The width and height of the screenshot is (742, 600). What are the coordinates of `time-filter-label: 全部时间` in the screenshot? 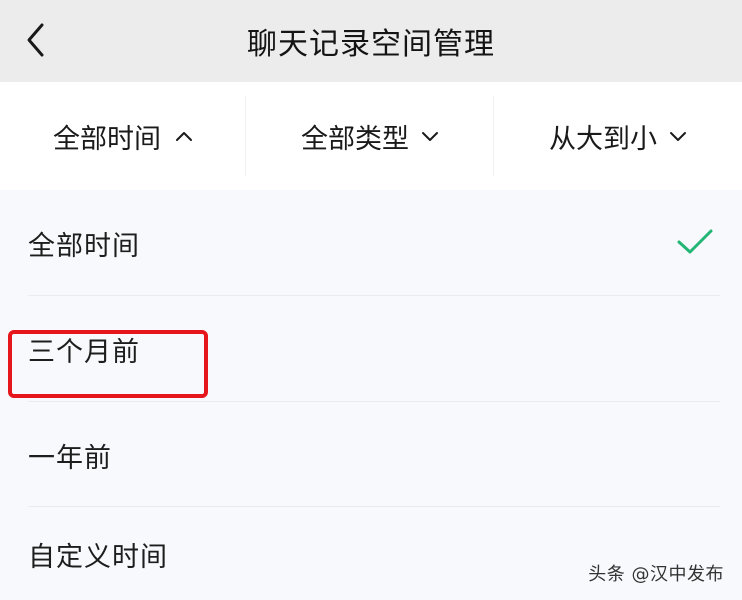 It's located at (107, 139).